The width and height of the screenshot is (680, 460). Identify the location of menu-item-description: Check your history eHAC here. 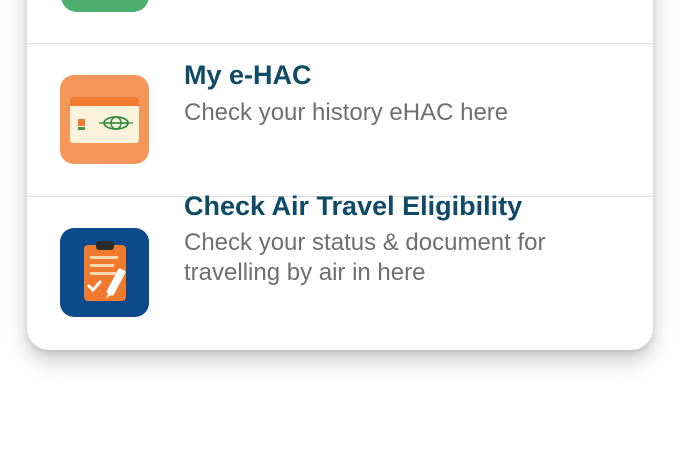
(346, 112).